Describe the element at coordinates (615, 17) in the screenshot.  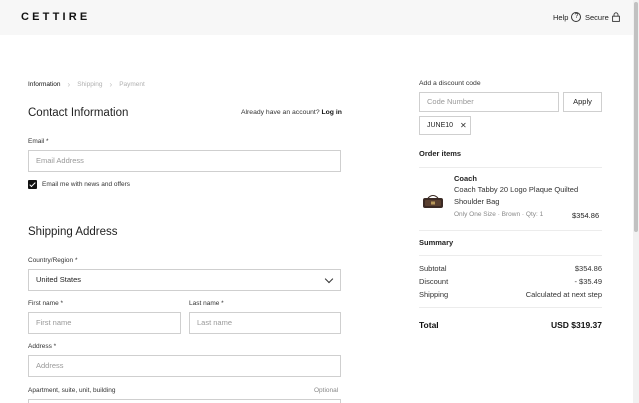
I see `lock-icon` at that location.